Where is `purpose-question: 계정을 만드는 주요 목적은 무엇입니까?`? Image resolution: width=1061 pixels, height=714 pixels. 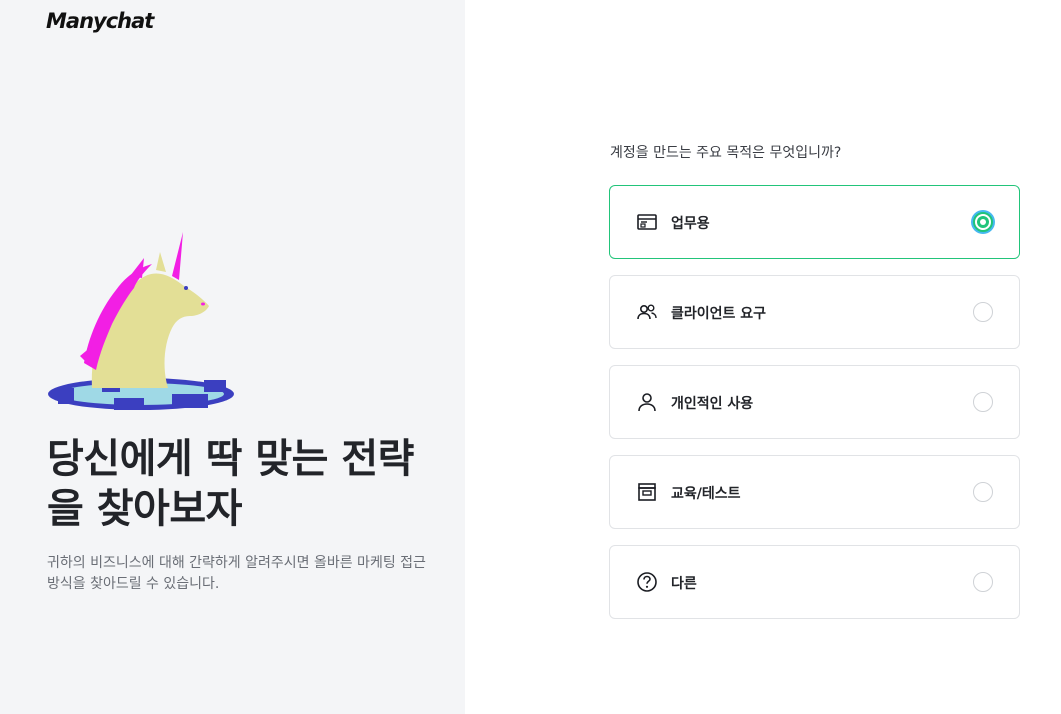
purpose-question: 계정을 만드는 주요 목적은 무엇입니까? is located at coordinates (726, 153).